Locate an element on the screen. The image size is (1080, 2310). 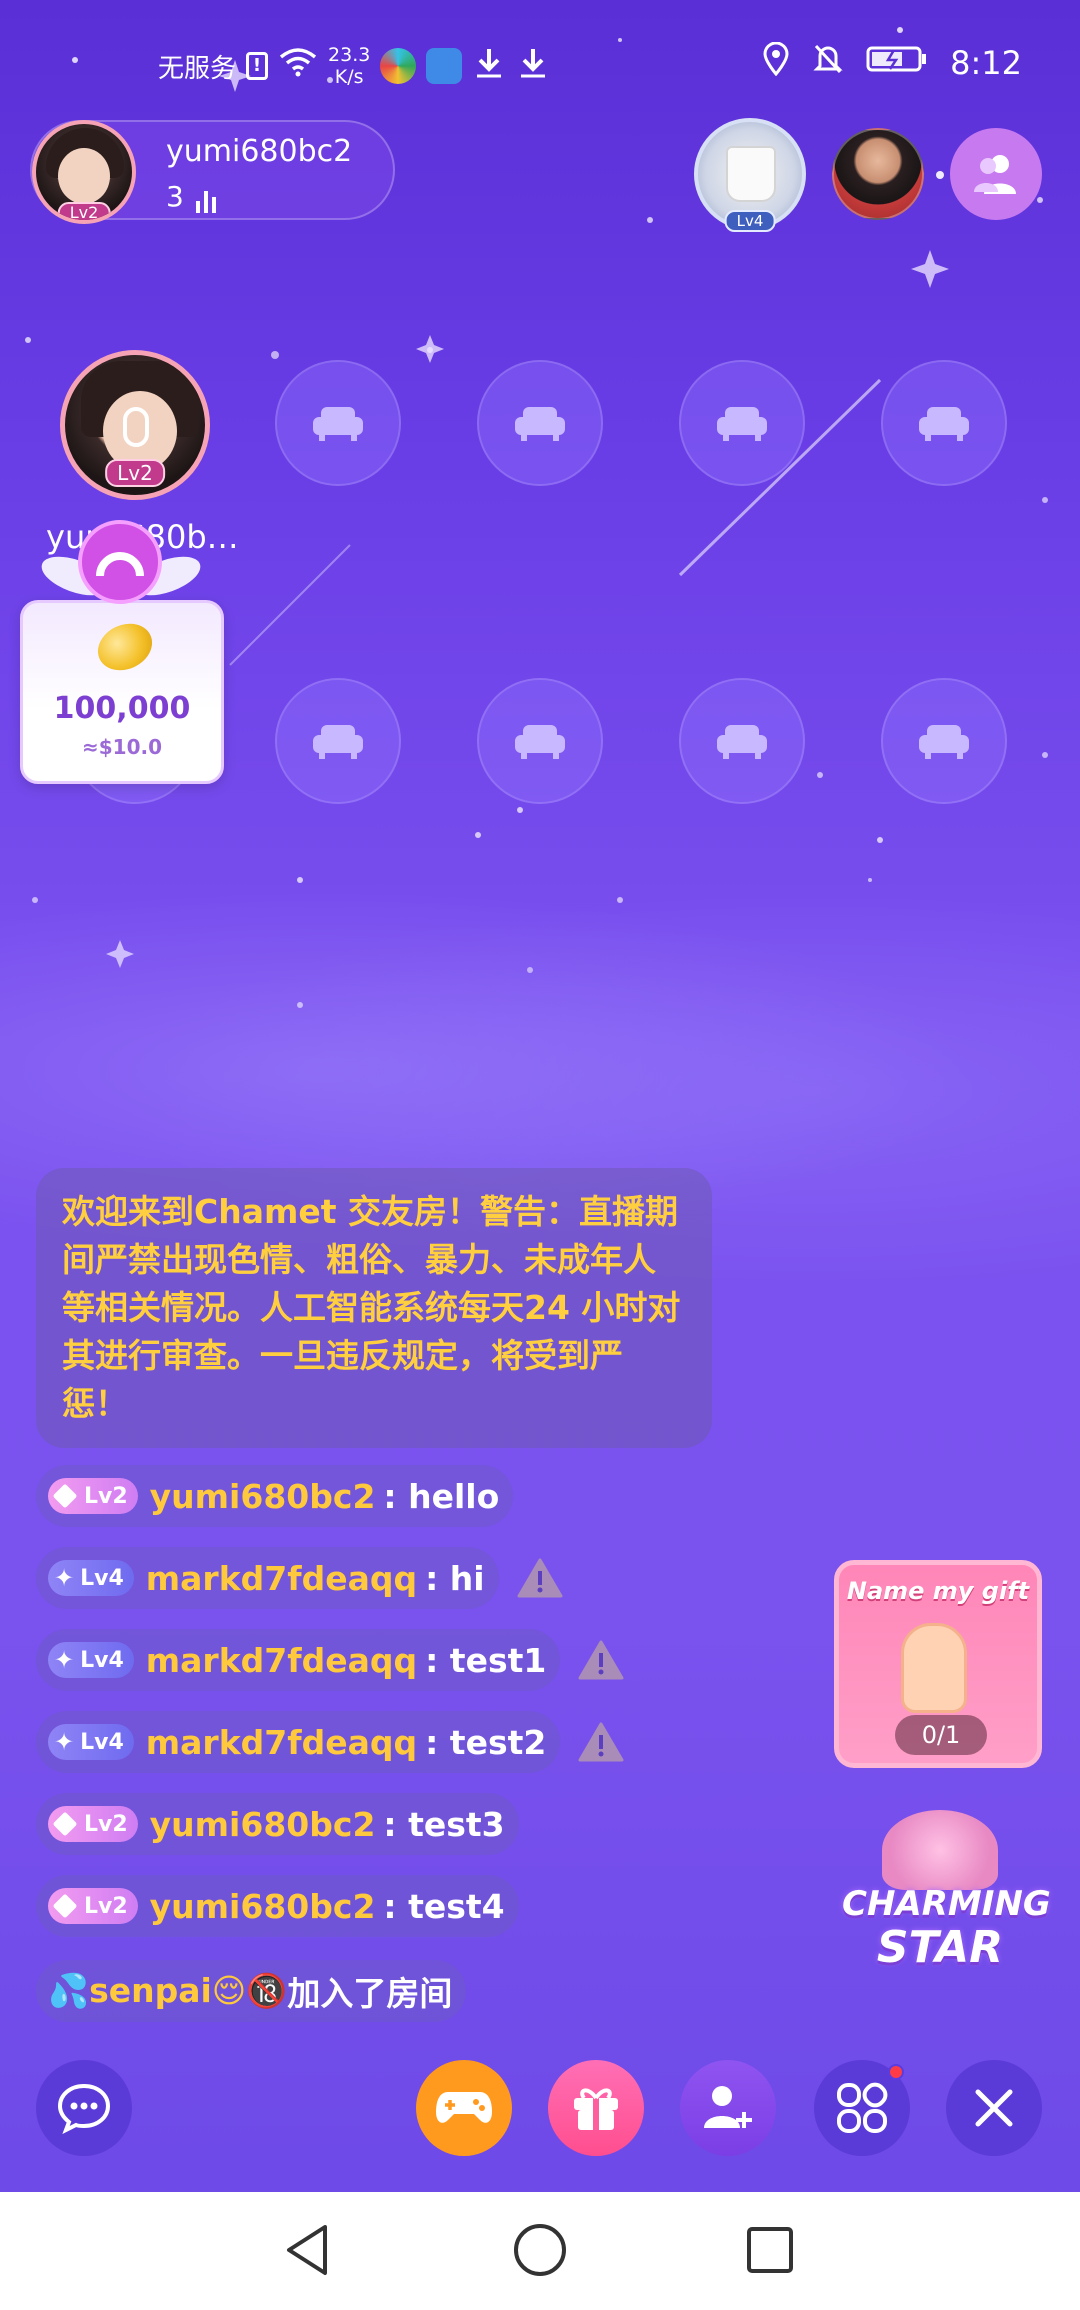
download-icon is located at coordinates (489, 66).